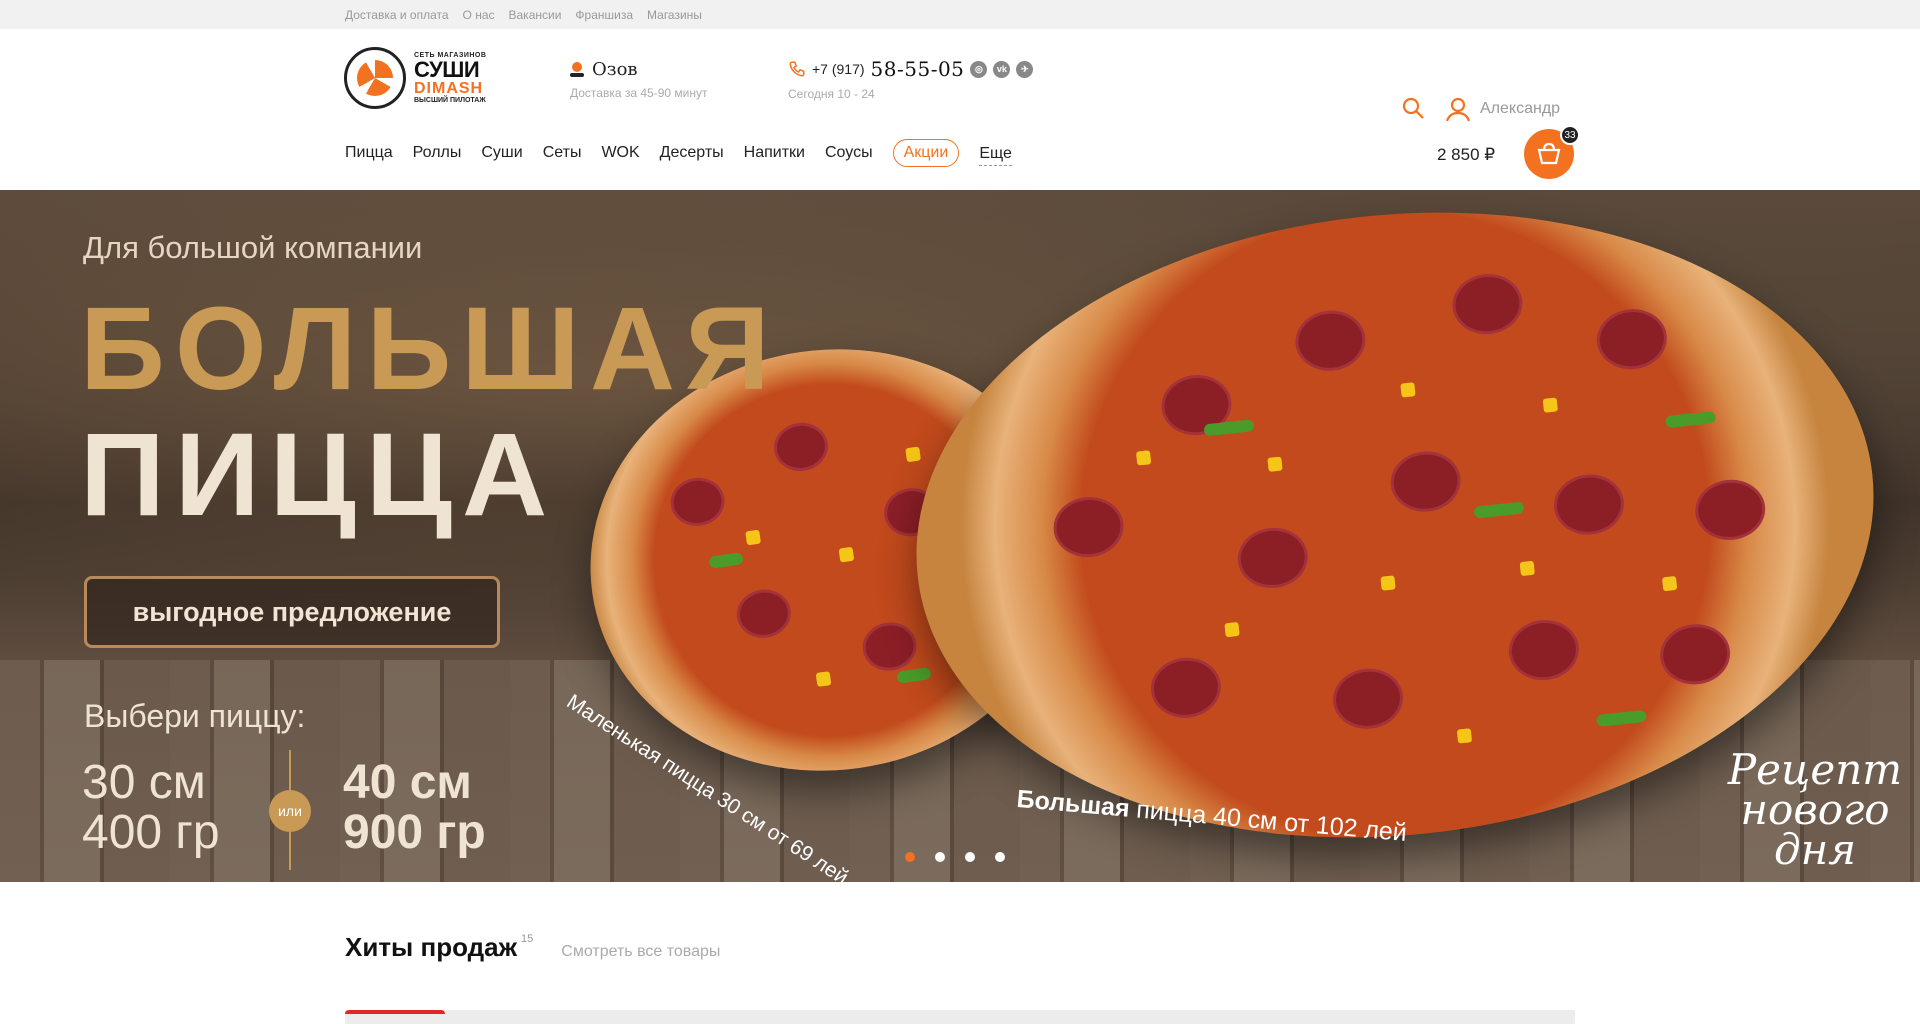 The height and width of the screenshot is (1024, 1920). I want to click on hero-size-big: 40 см 900 гр, so click(414, 808).